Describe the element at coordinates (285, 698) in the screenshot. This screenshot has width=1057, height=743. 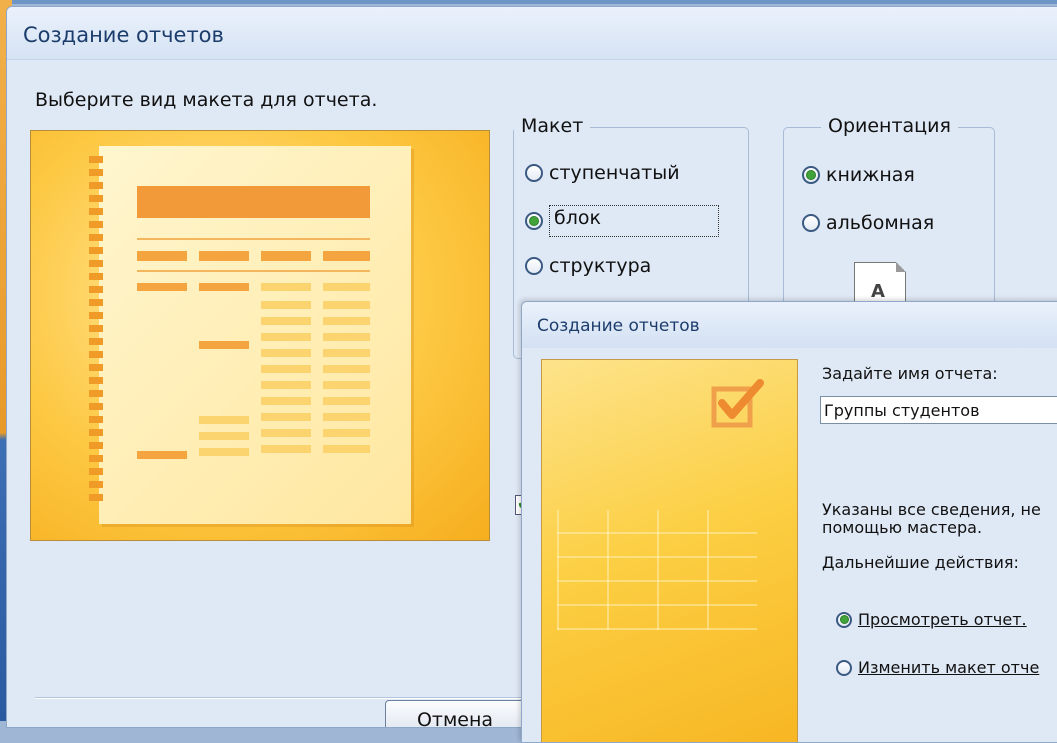
I see `footer-divider-highlight` at that location.